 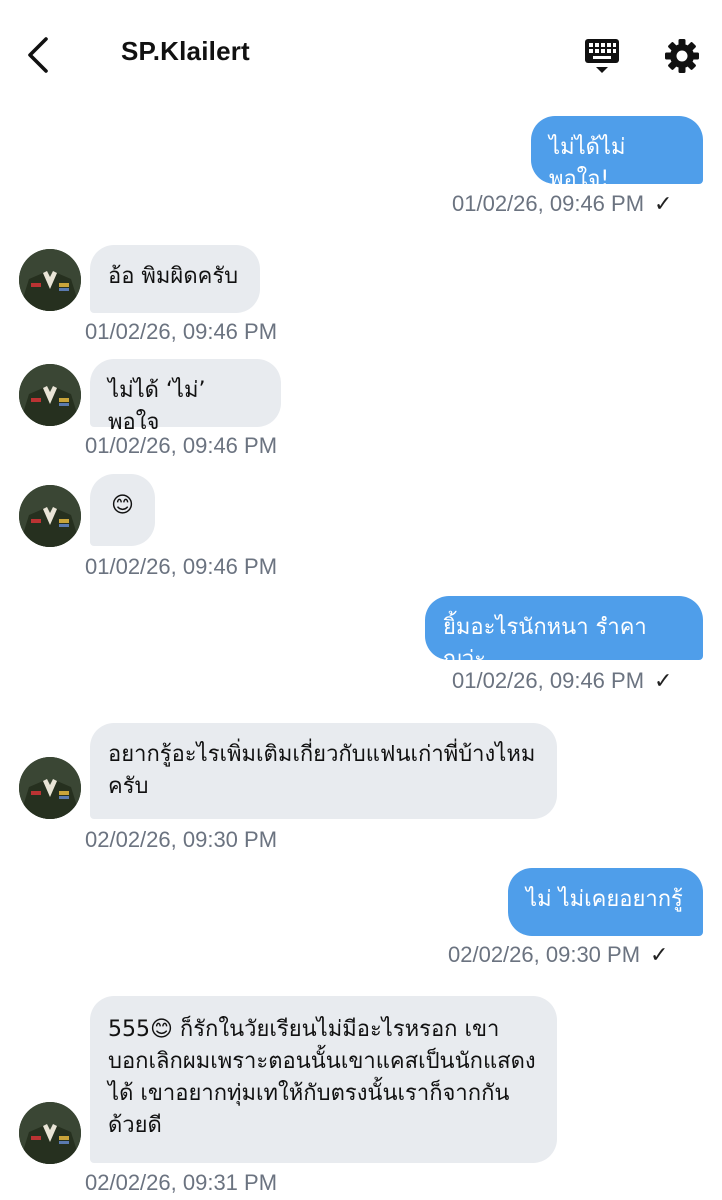 What do you see at coordinates (587, 163) in the screenshot?
I see `message-text: ไม่ได้ไม่พอใจ!` at bounding box center [587, 163].